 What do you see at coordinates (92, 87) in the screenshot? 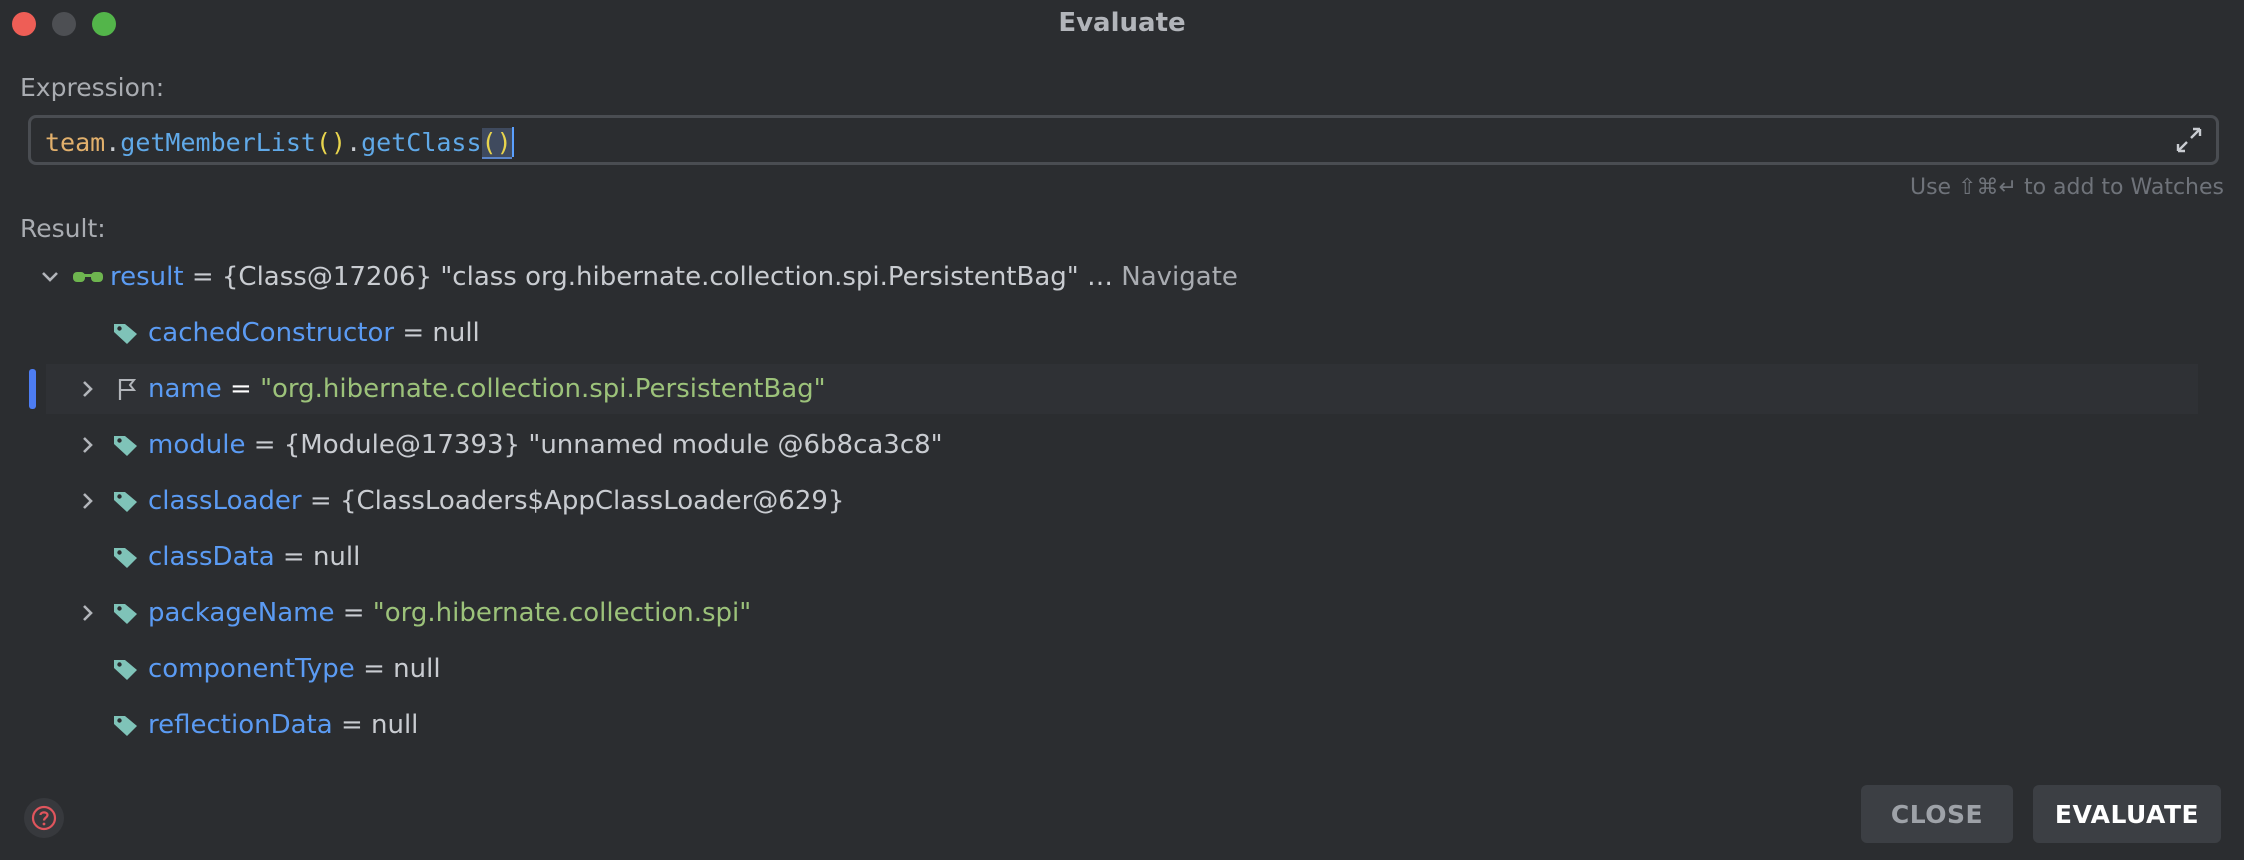
I see `expression-label: Expression:` at bounding box center [92, 87].